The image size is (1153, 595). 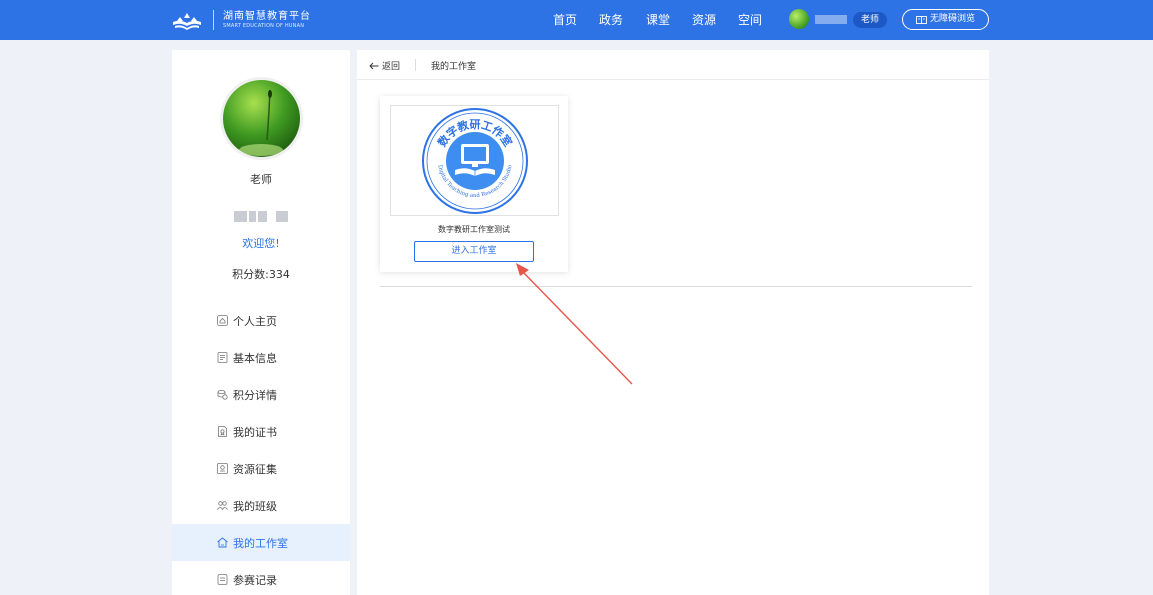 What do you see at coordinates (750, 20) in the screenshot?
I see `nav-space: 空间` at bounding box center [750, 20].